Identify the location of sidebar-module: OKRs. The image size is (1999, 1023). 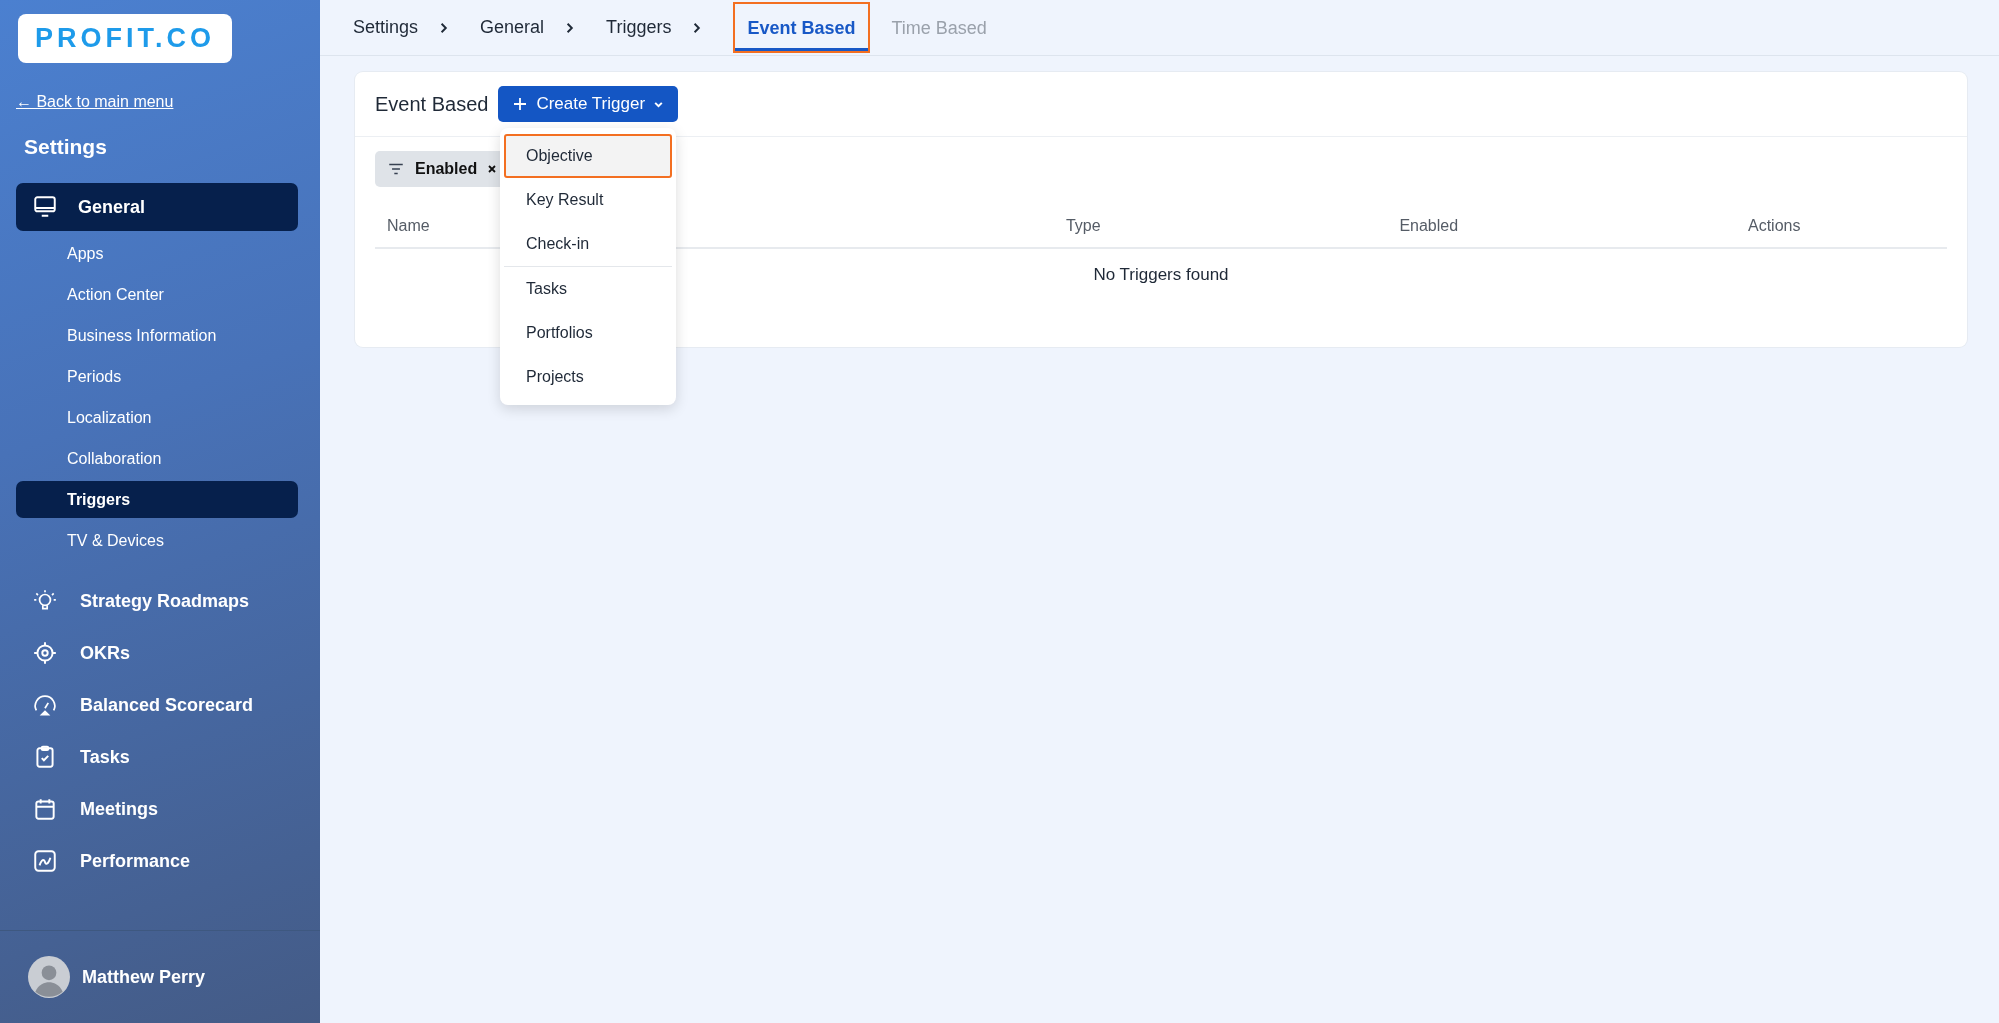
(176, 653).